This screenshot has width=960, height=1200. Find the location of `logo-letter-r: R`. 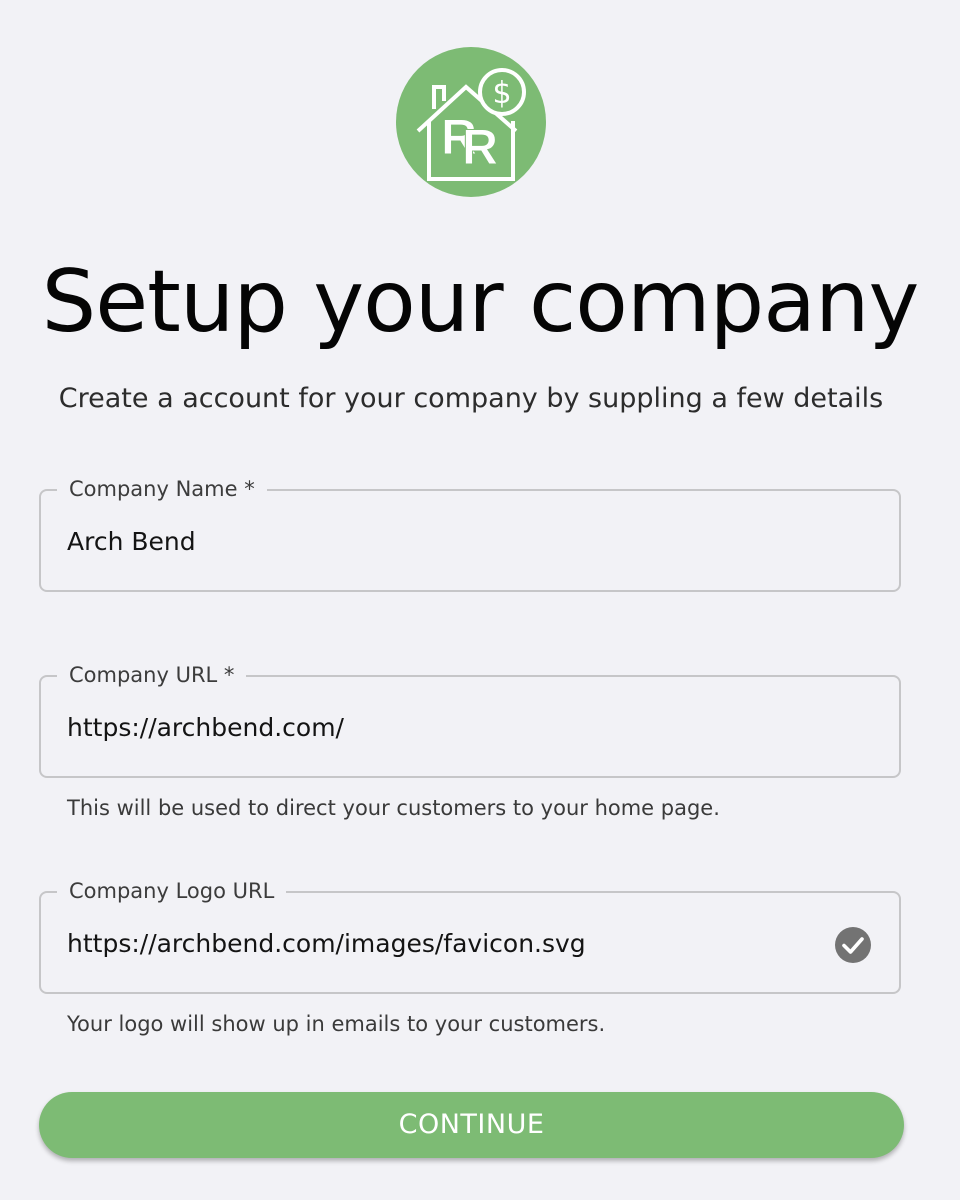

logo-letter-r: R is located at coordinates (480, 147).